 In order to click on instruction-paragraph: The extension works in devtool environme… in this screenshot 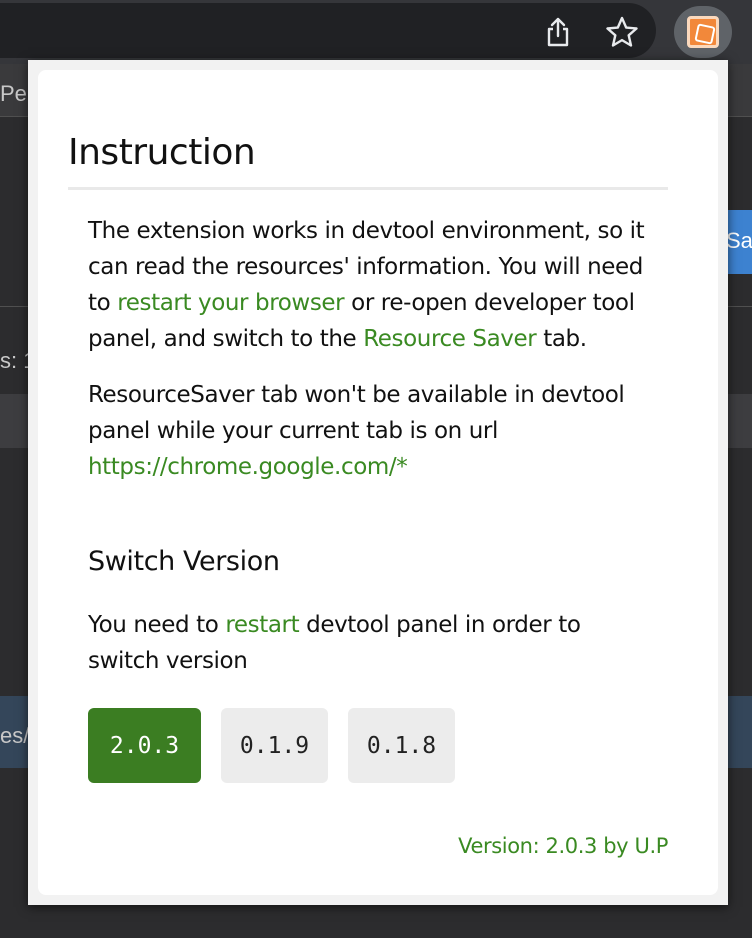, I will do `click(368, 285)`.